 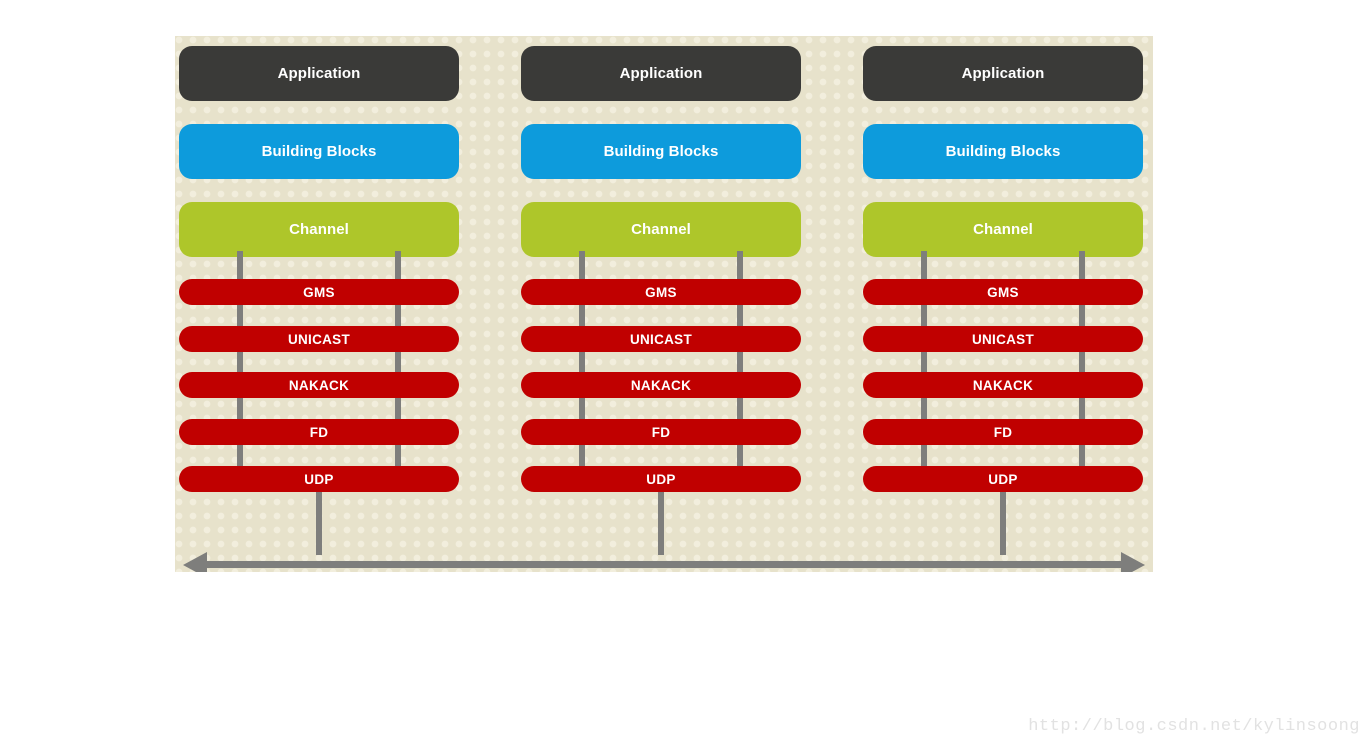 What do you see at coordinates (1194, 726) in the screenshot?
I see `watermark-text: http://blog.csdn.net/kylinsoong` at bounding box center [1194, 726].